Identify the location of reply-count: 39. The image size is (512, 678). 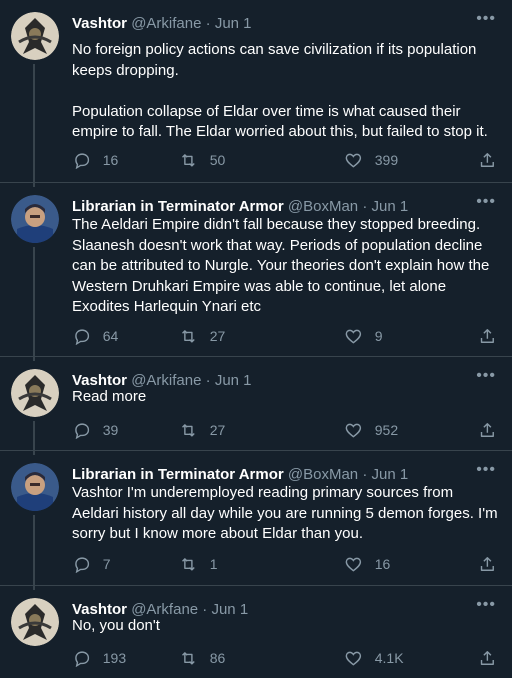
(110, 430).